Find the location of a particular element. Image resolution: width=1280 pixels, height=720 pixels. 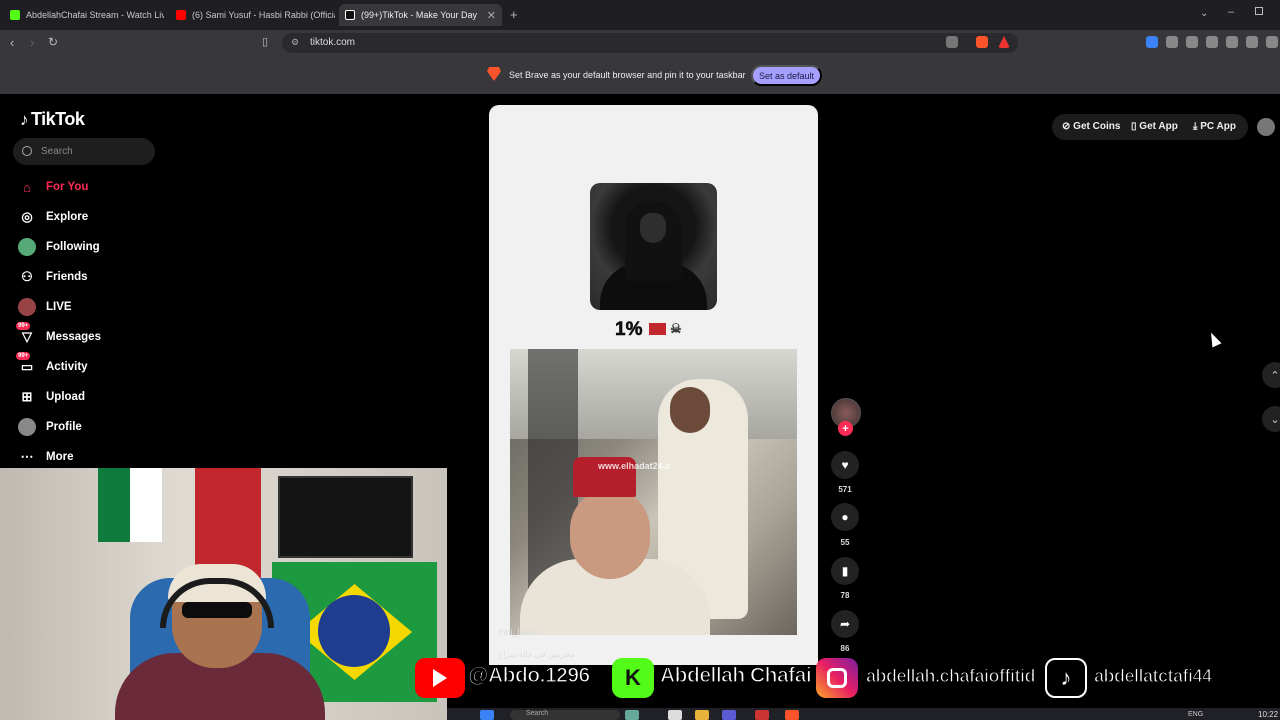

new-tab-icon: + is located at coordinates (514, 14).